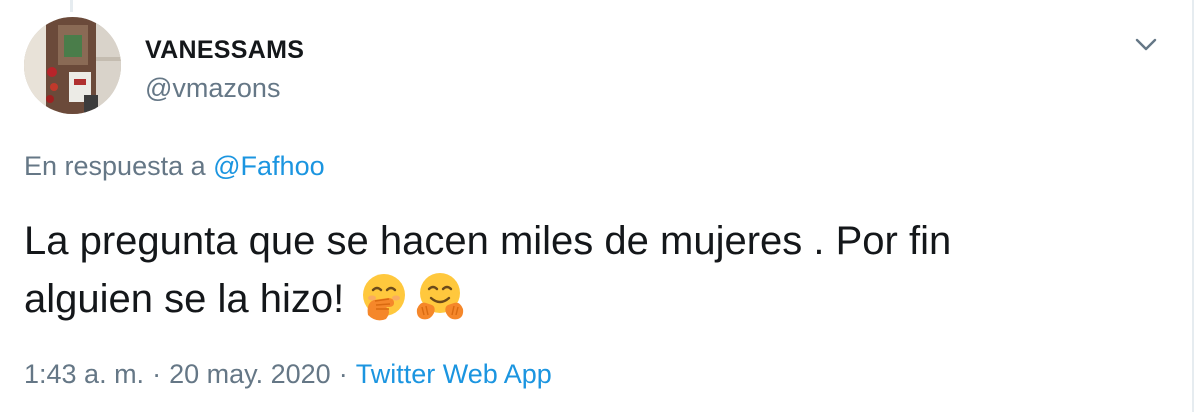 The height and width of the screenshot is (412, 1194). What do you see at coordinates (454, 374) in the screenshot?
I see `tweet-source-link: Twitter Web App` at bounding box center [454, 374].